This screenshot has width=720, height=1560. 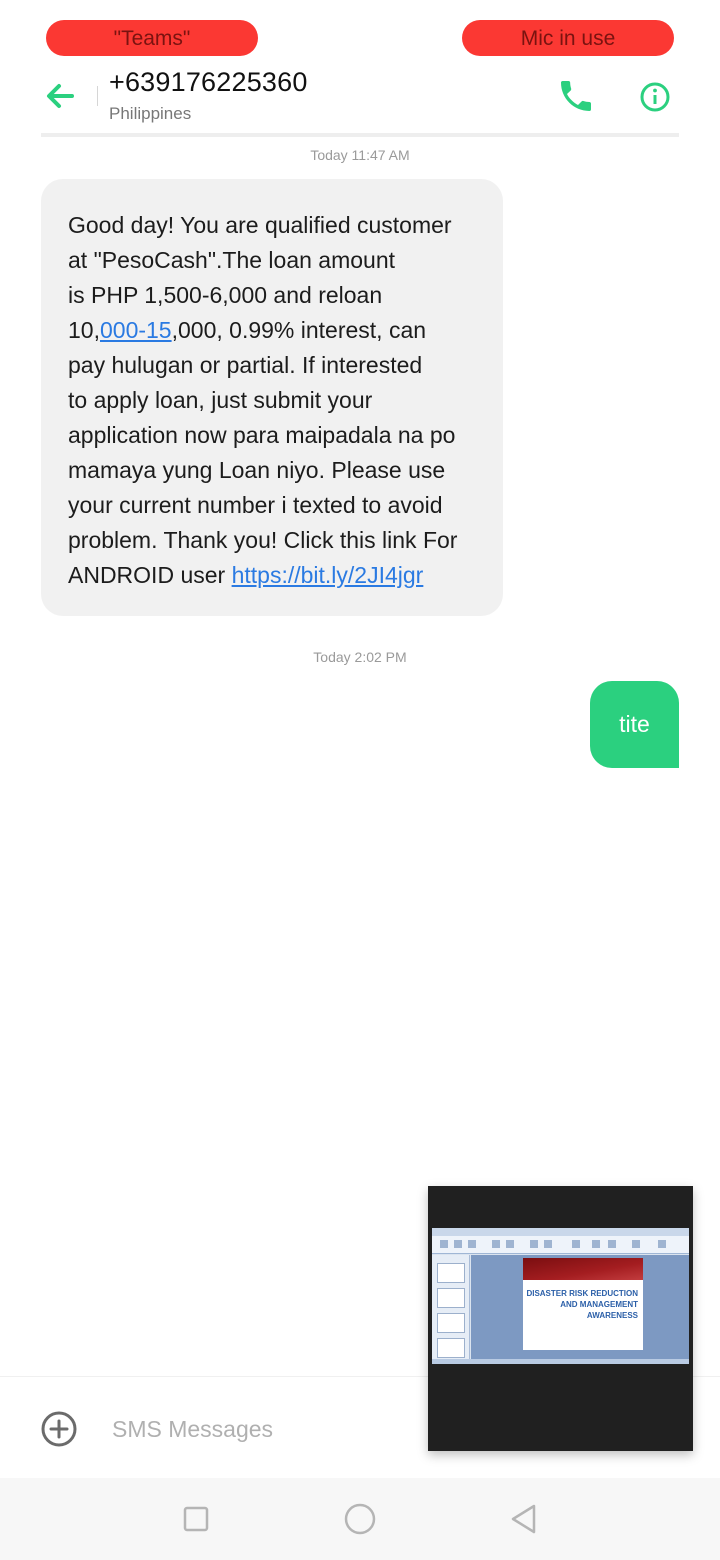 What do you see at coordinates (257, 470) in the screenshot?
I see `message-text-line: mamaya yung Loan niyo. Please use` at bounding box center [257, 470].